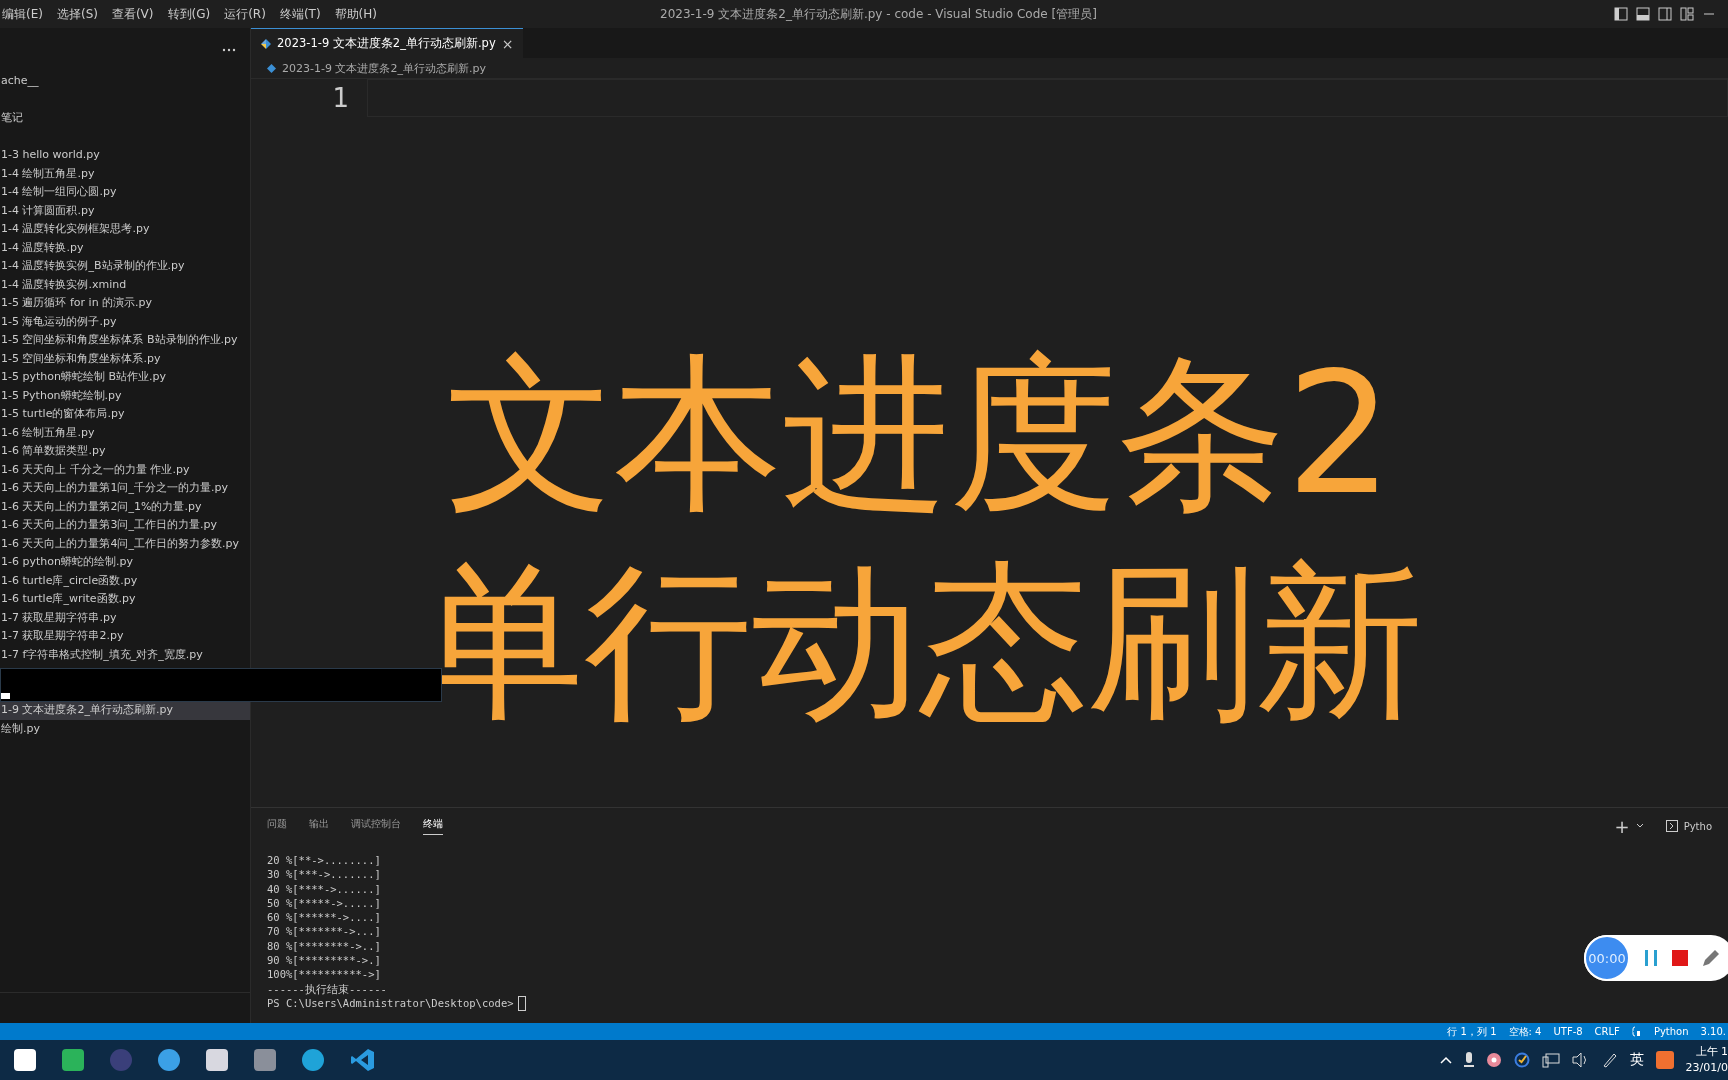 The height and width of the screenshot is (1080, 1728). Describe the element at coordinates (125, 377) in the screenshot. I see `file-item: 1-5 python蟒蛇绘制 B站作业.py` at that location.